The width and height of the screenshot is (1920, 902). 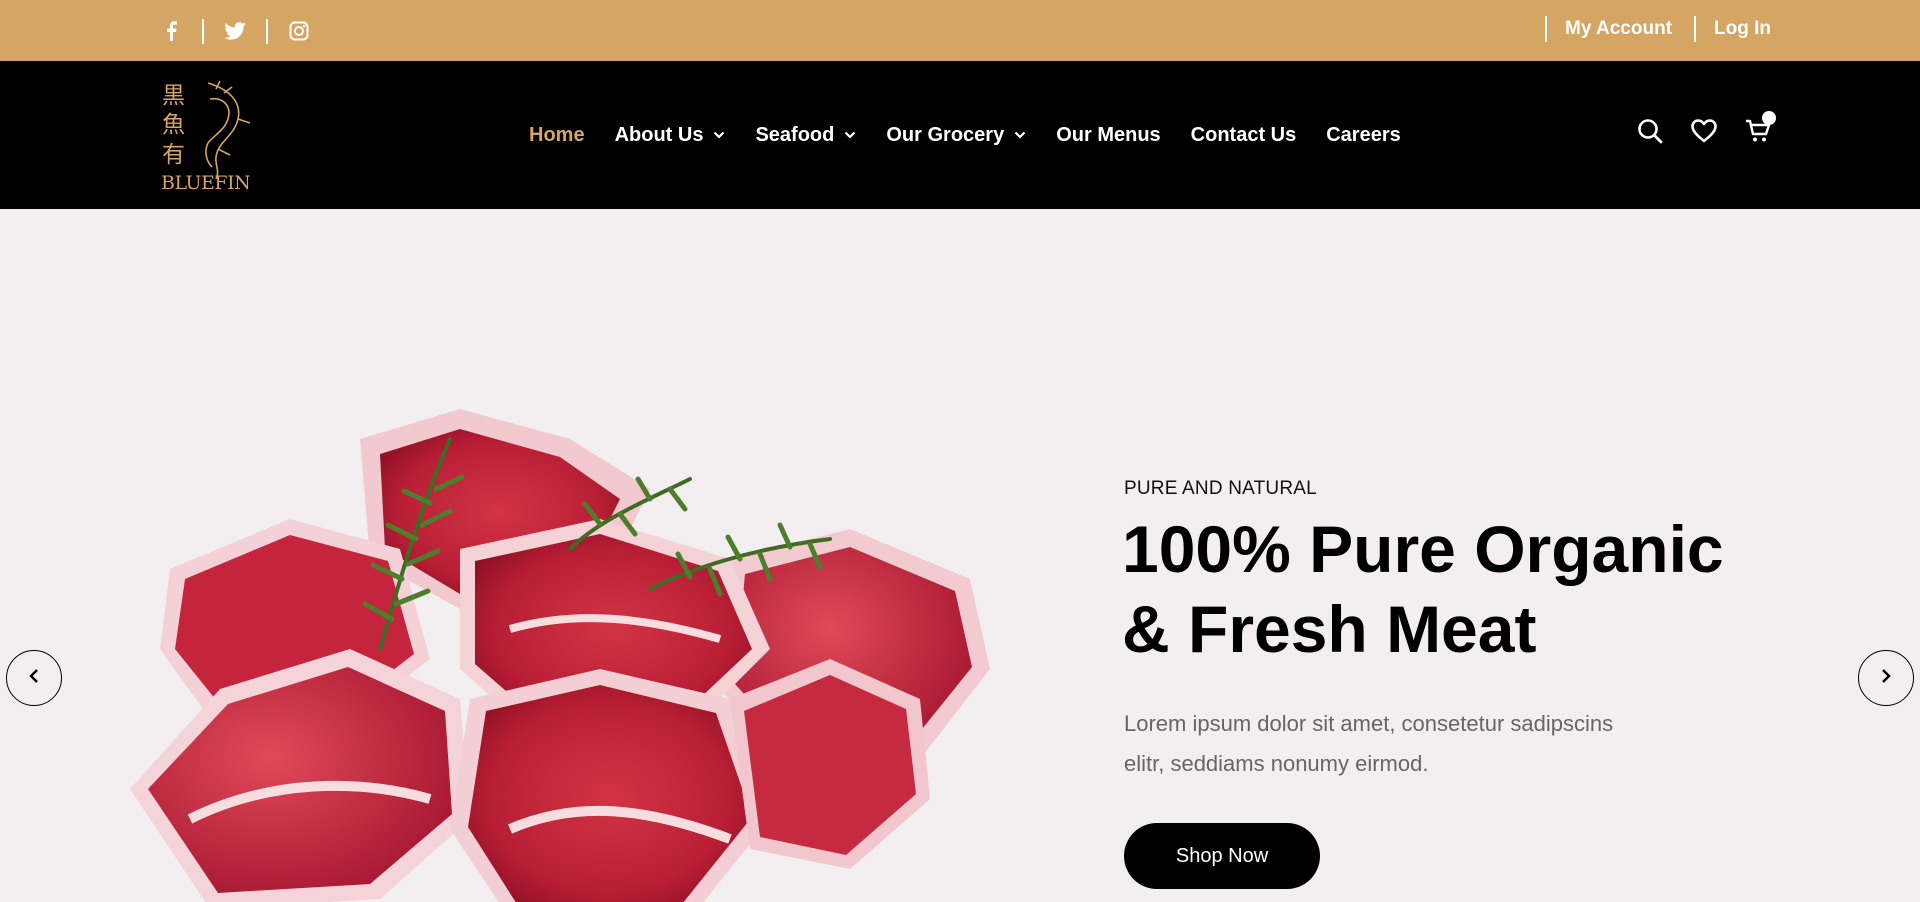 I want to click on nav-item-label: Our Menus, so click(x=1108, y=134).